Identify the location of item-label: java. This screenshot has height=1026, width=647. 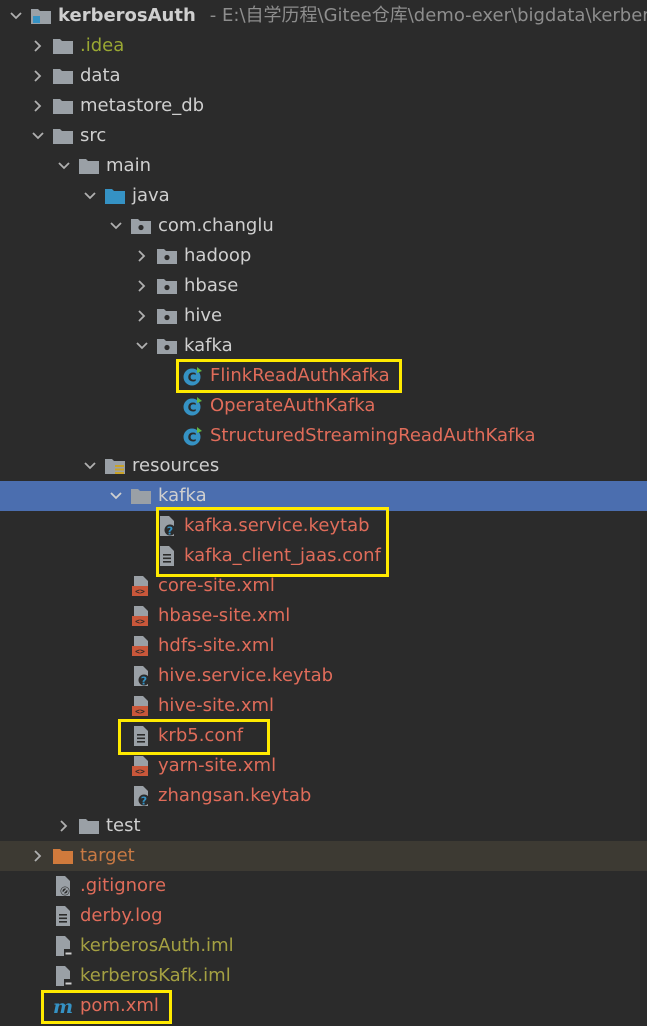
(151, 195).